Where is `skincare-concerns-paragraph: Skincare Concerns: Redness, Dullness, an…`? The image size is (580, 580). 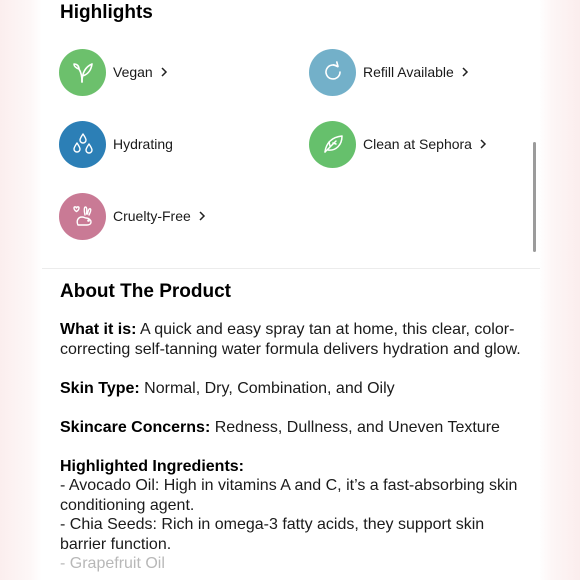
skincare-concerns-paragraph: Skincare Concerns: Redness, Dullness, an… is located at coordinates (295, 428).